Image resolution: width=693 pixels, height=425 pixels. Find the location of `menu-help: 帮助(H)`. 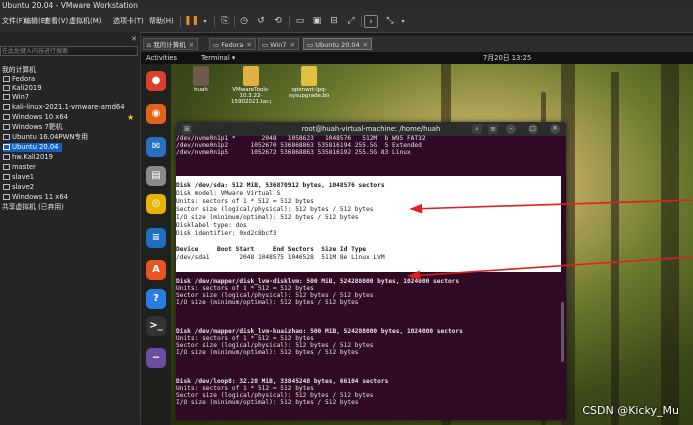

menu-help: 帮助(H) is located at coordinates (161, 21).